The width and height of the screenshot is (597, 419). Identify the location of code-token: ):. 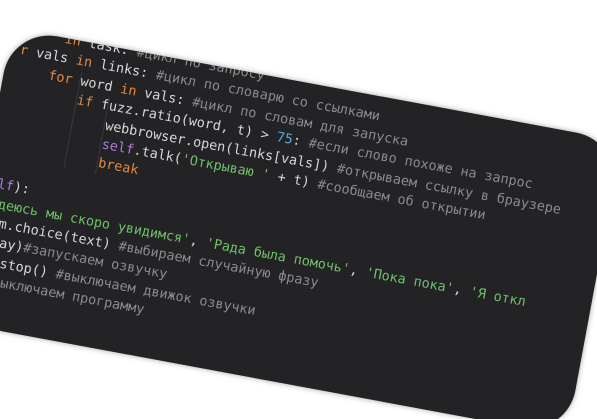
(22, 188).